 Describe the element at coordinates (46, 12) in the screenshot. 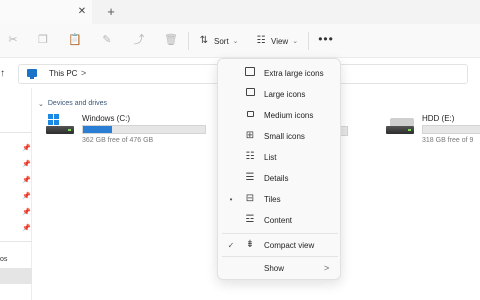

I see `active-tab: ✕` at that location.